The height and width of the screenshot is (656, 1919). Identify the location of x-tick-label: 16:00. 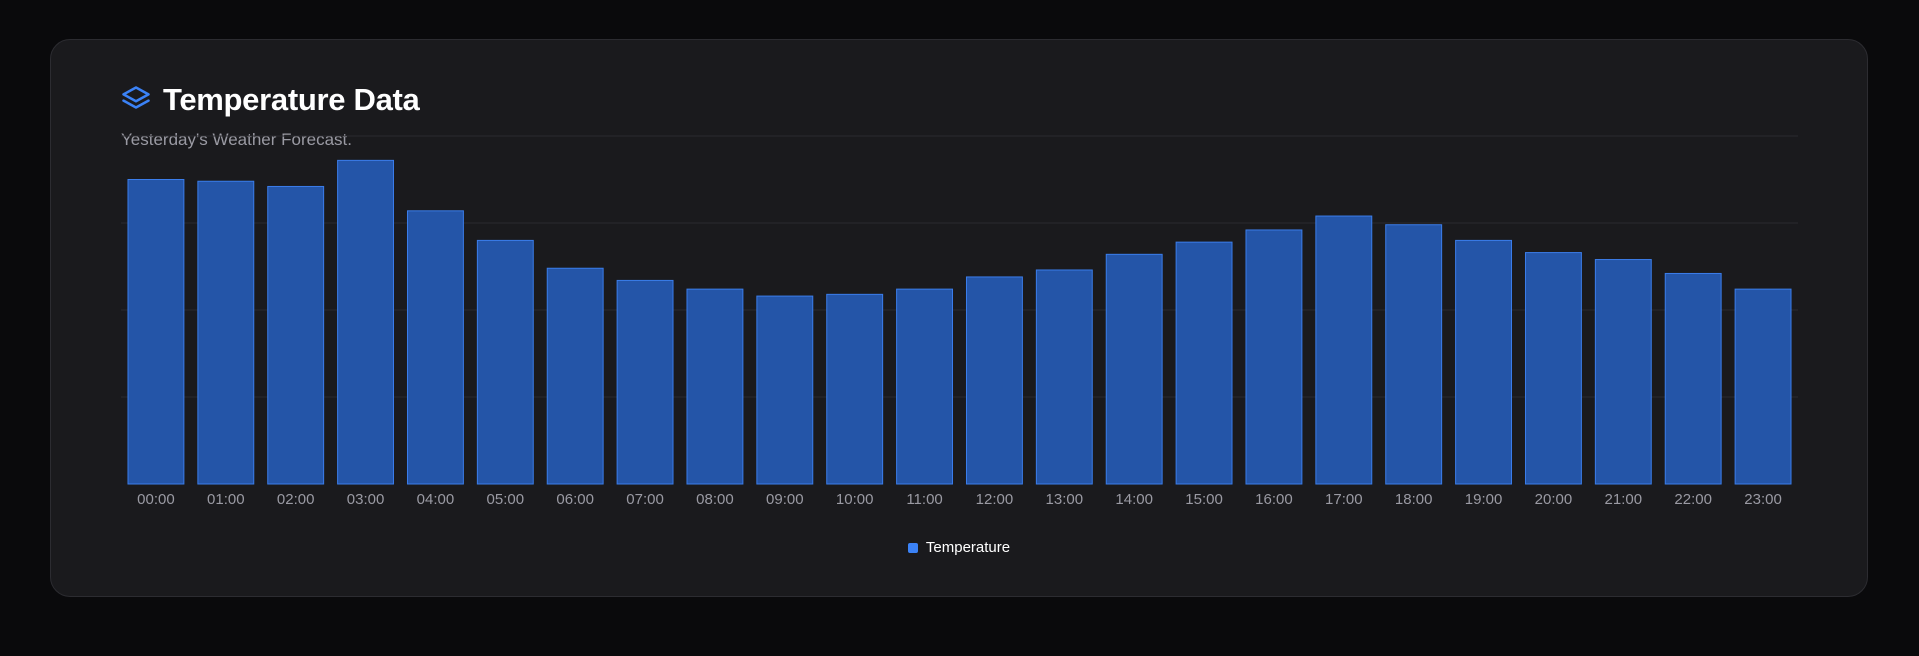
(1274, 499).